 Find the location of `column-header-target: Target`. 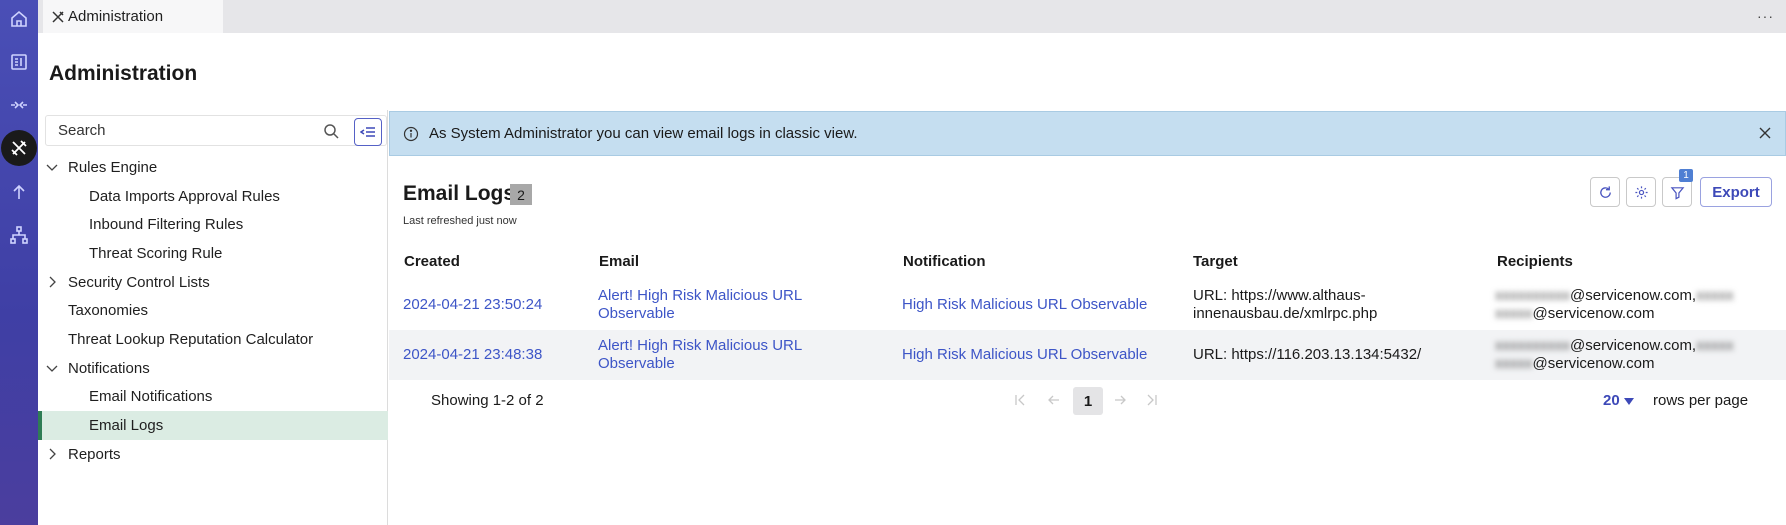

column-header-target: Target is located at coordinates (1215, 261).